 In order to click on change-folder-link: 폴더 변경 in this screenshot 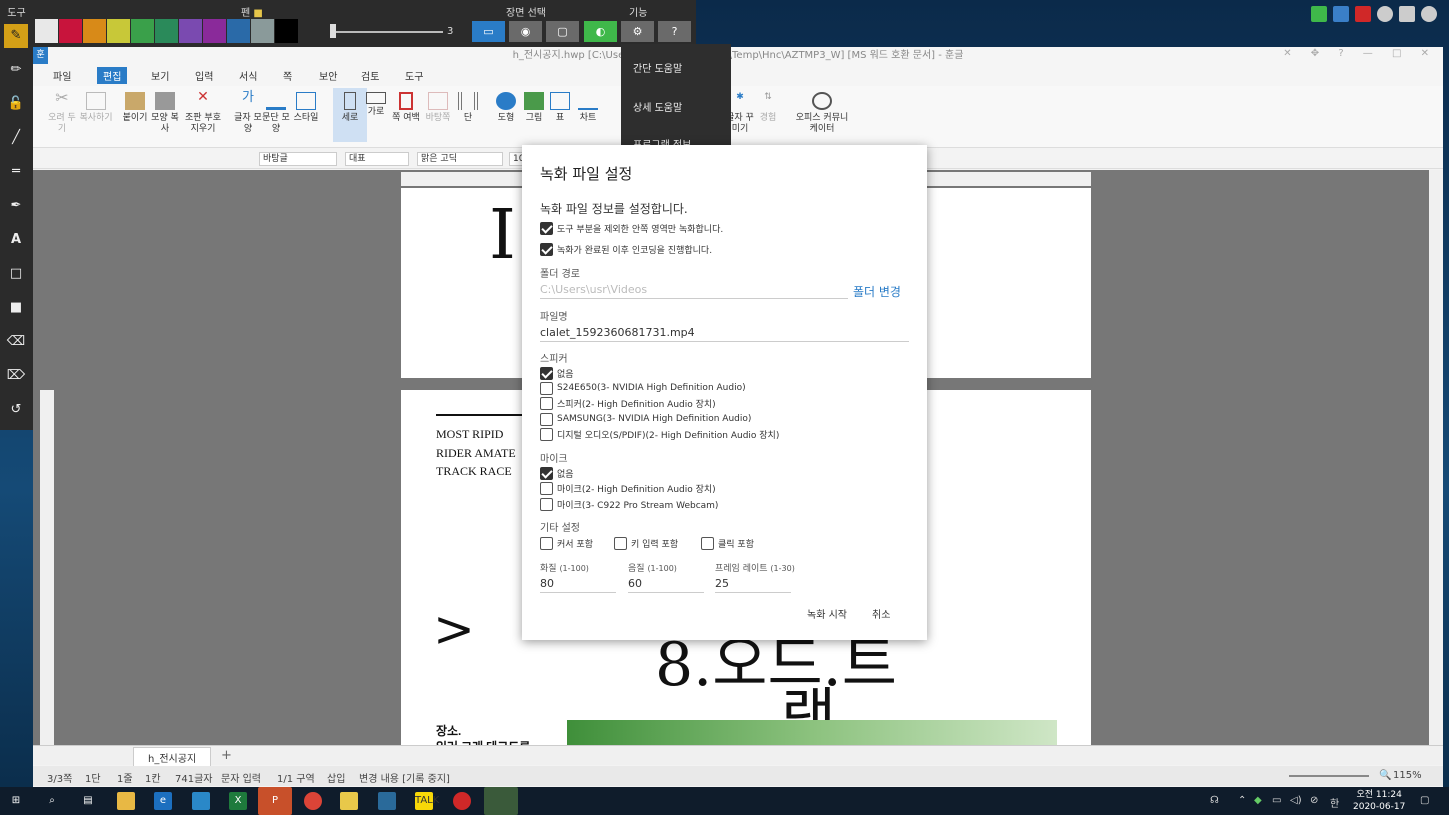, I will do `click(877, 291)`.